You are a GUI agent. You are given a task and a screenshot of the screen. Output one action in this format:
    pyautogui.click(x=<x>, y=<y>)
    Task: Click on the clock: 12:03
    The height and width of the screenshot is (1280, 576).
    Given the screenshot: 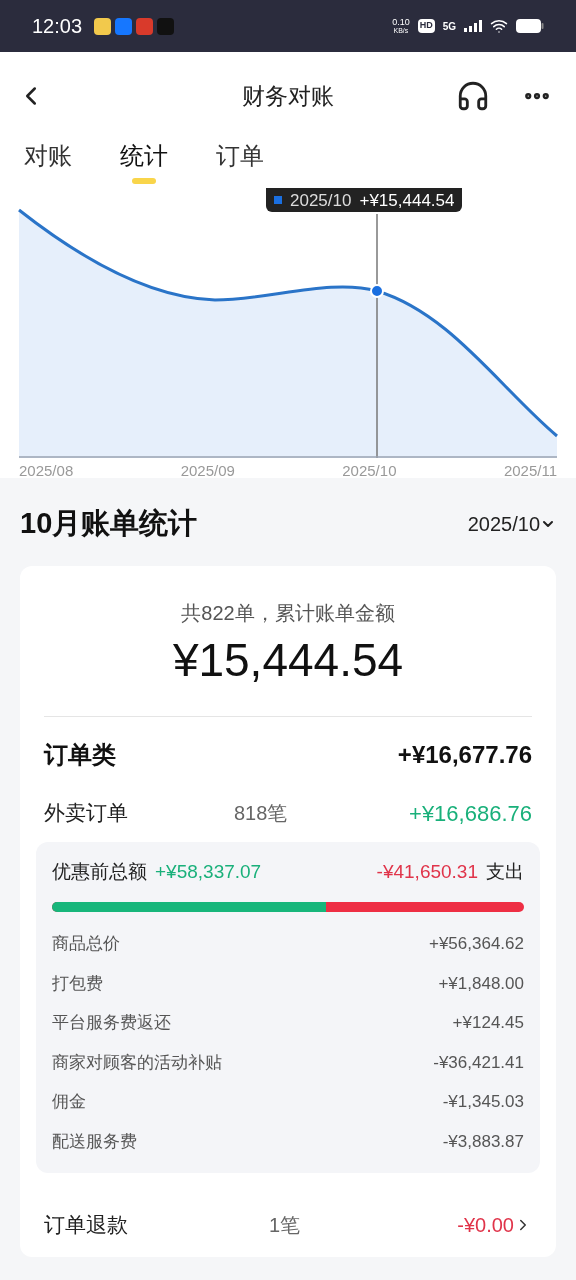 What is the action you would take?
    pyautogui.click(x=57, y=26)
    